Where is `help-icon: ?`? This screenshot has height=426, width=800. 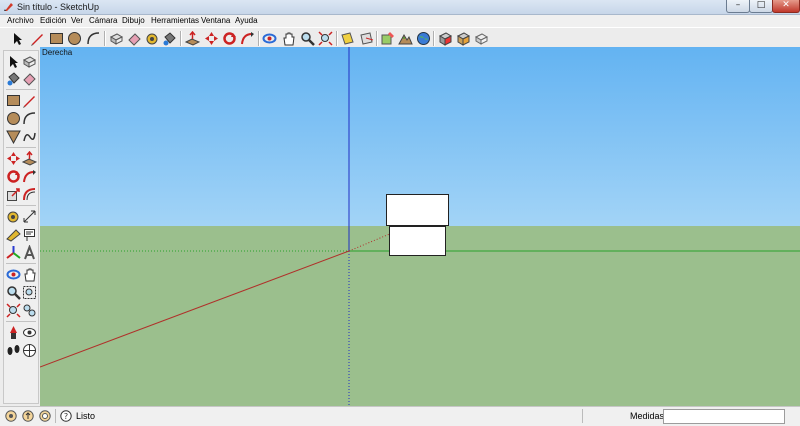 help-icon: ? is located at coordinates (66, 416).